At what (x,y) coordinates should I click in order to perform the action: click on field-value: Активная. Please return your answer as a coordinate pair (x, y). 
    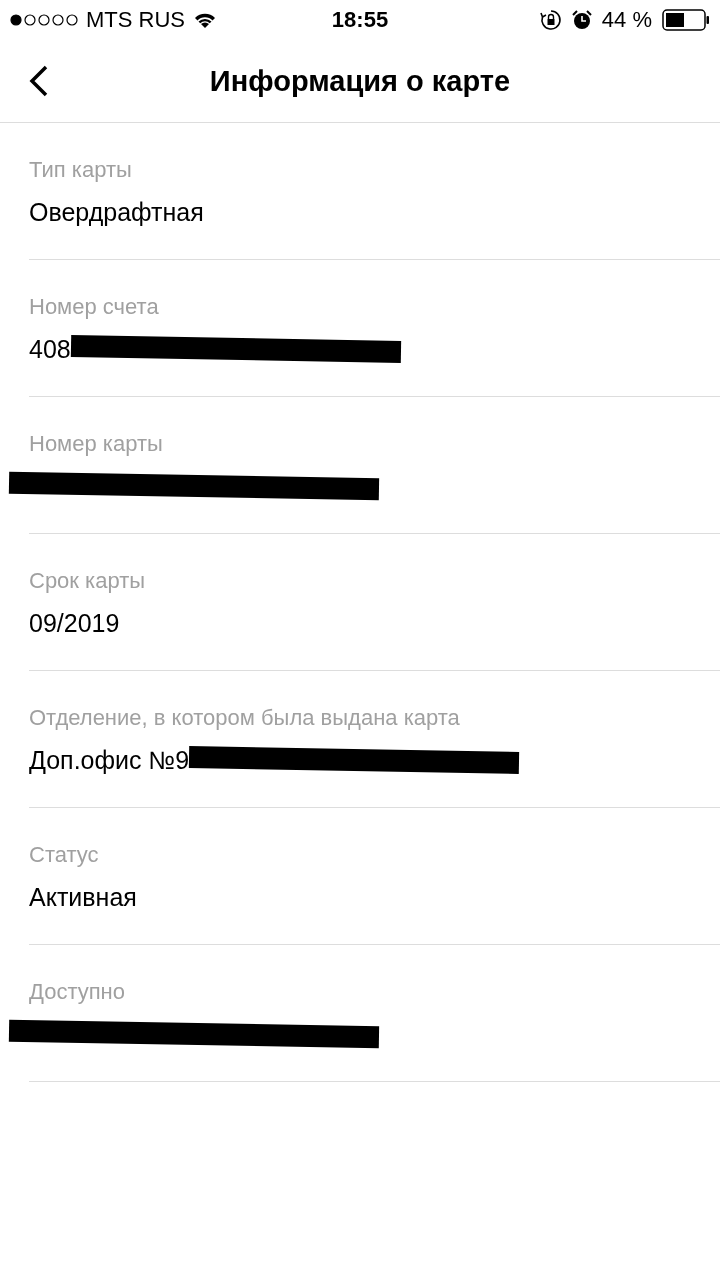
    Looking at the image, I should click on (83, 897).